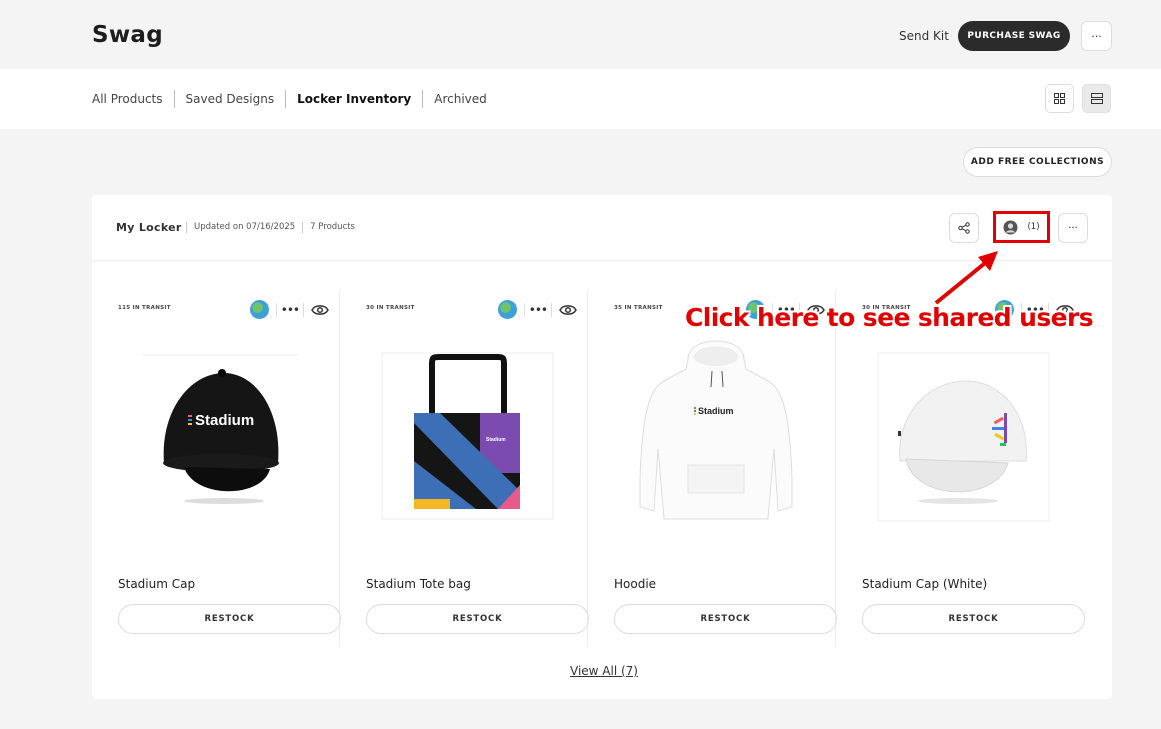 The height and width of the screenshot is (729, 1161). I want to click on purchase-swag-button: PURCHASE SWAG, so click(1014, 36).